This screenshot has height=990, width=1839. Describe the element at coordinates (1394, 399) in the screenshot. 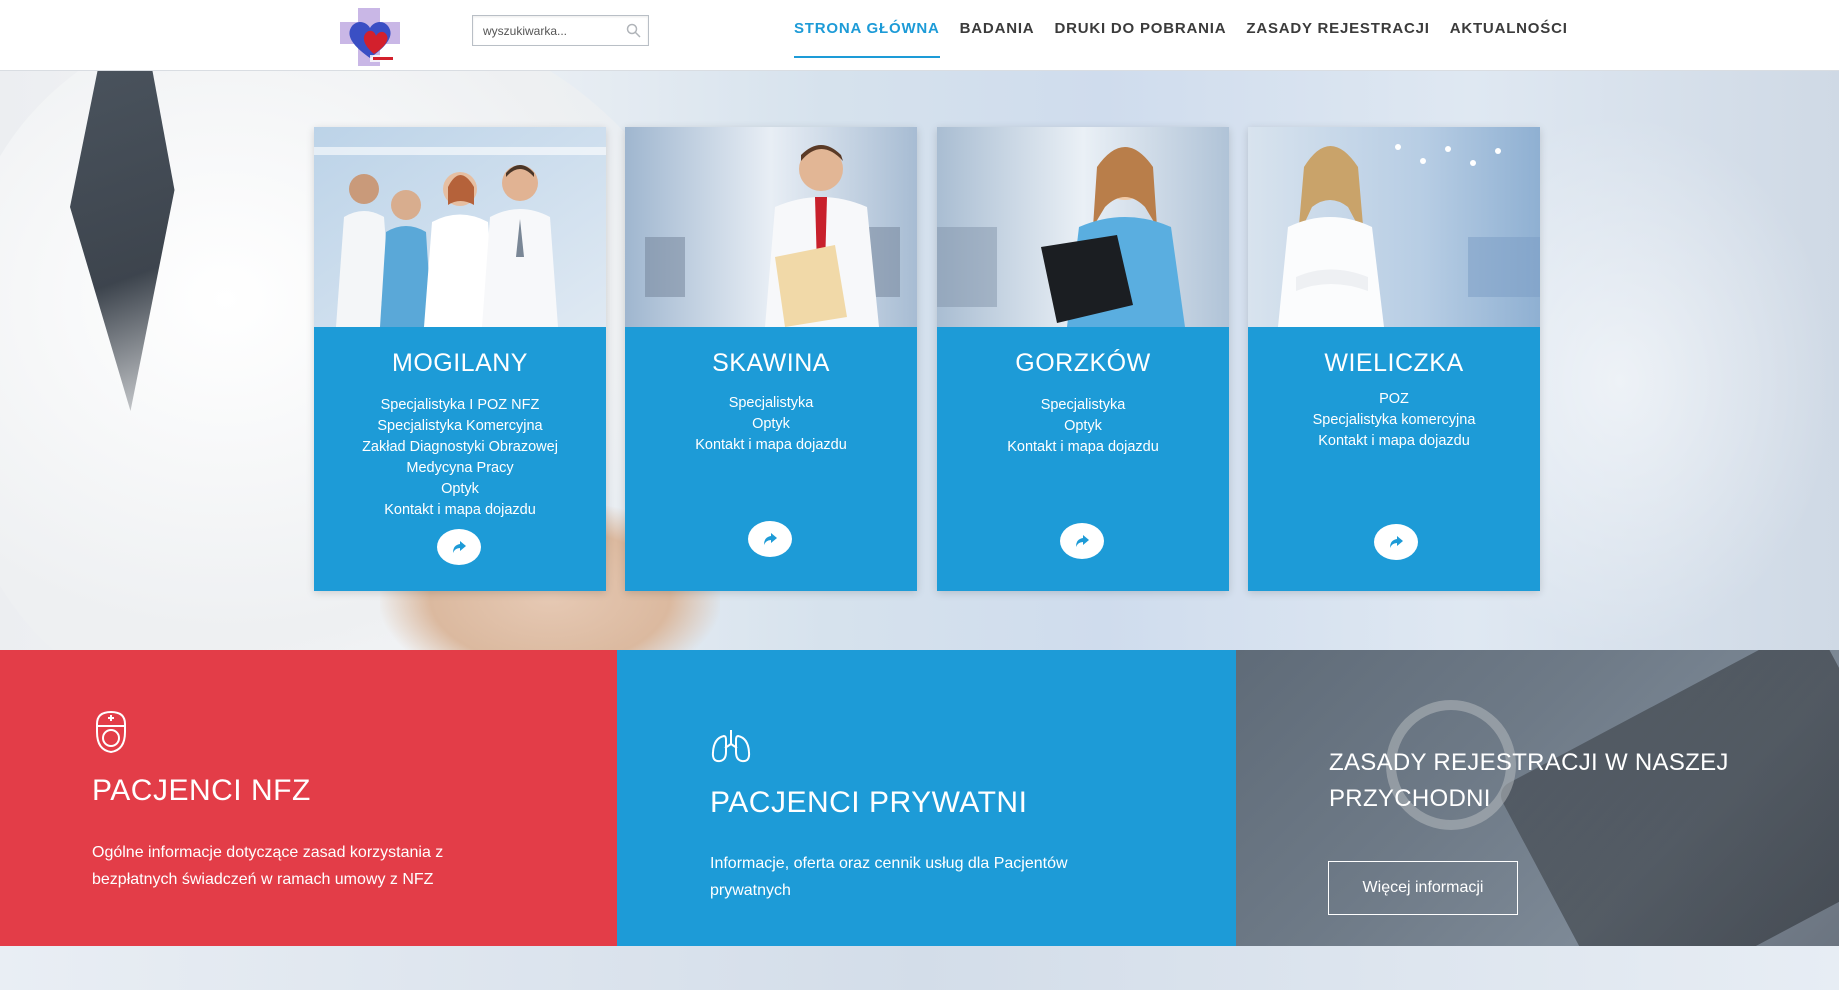

I see `card-link: POZ` at that location.